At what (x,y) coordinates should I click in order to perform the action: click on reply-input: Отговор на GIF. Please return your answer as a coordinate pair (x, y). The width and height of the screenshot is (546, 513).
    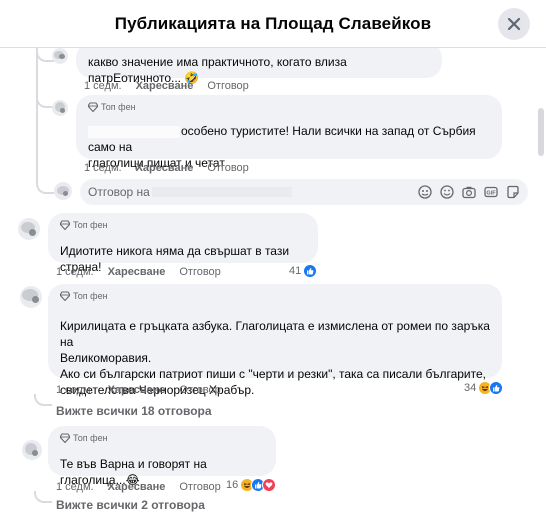
    Looking at the image, I should click on (304, 192).